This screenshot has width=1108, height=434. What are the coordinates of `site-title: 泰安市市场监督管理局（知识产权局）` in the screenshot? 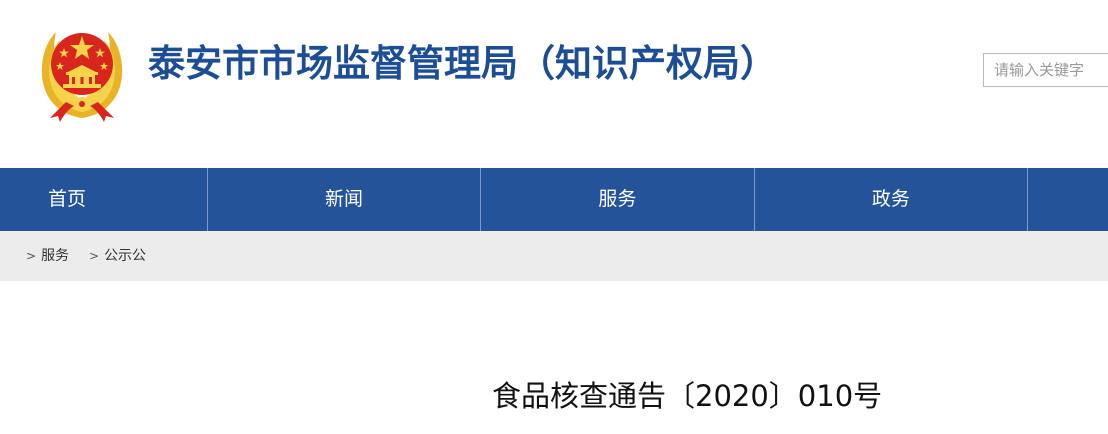 It's located at (462, 64).